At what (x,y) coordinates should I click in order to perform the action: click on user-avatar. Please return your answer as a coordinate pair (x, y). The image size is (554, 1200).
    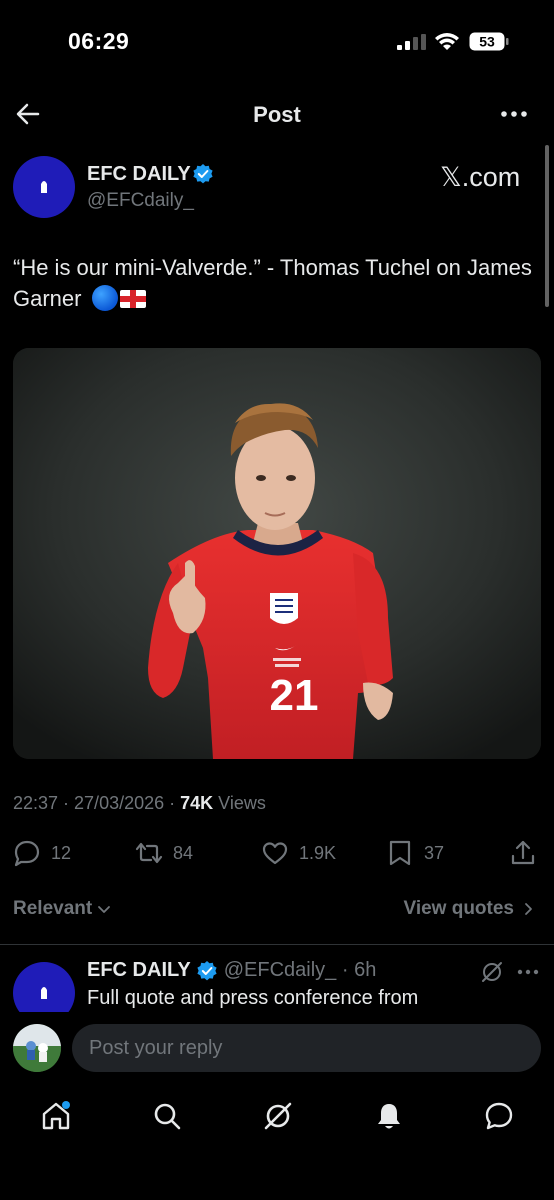
    Looking at the image, I should click on (37, 1048).